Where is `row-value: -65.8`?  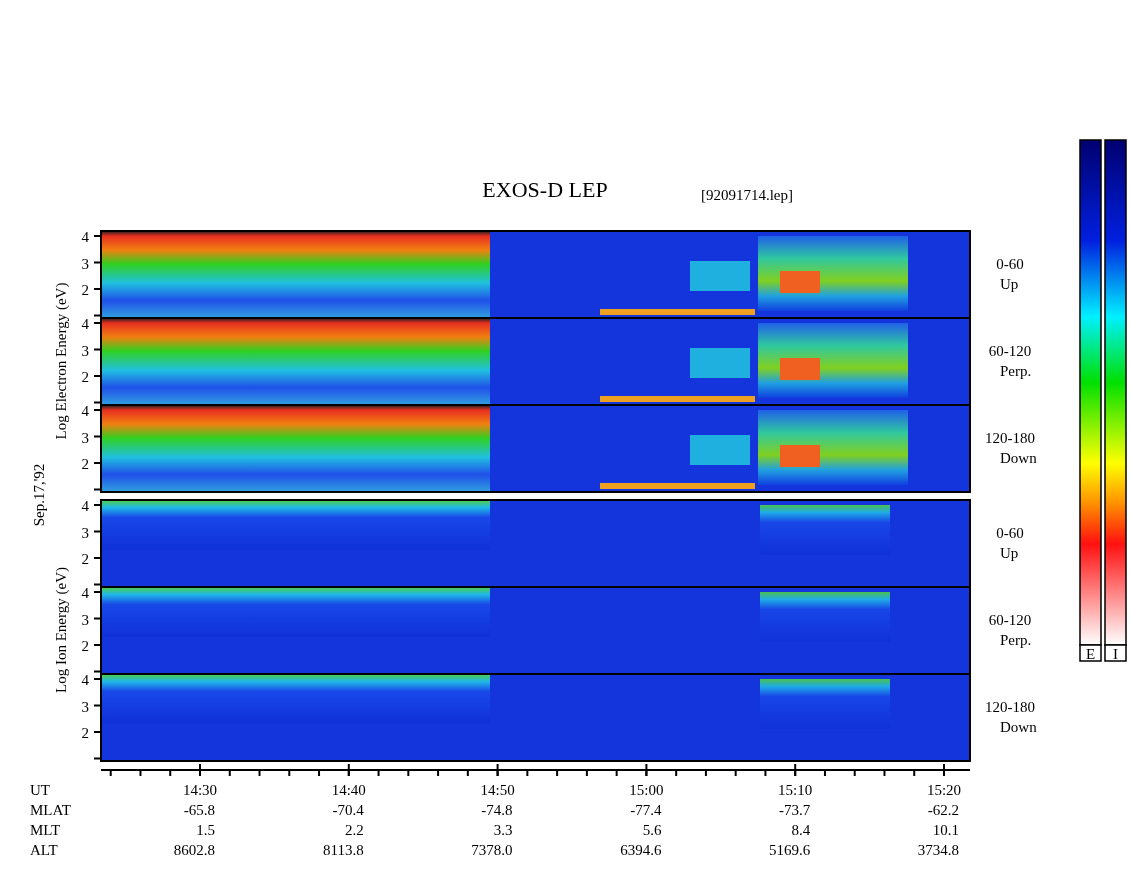
row-value: -65.8 is located at coordinates (199, 810).